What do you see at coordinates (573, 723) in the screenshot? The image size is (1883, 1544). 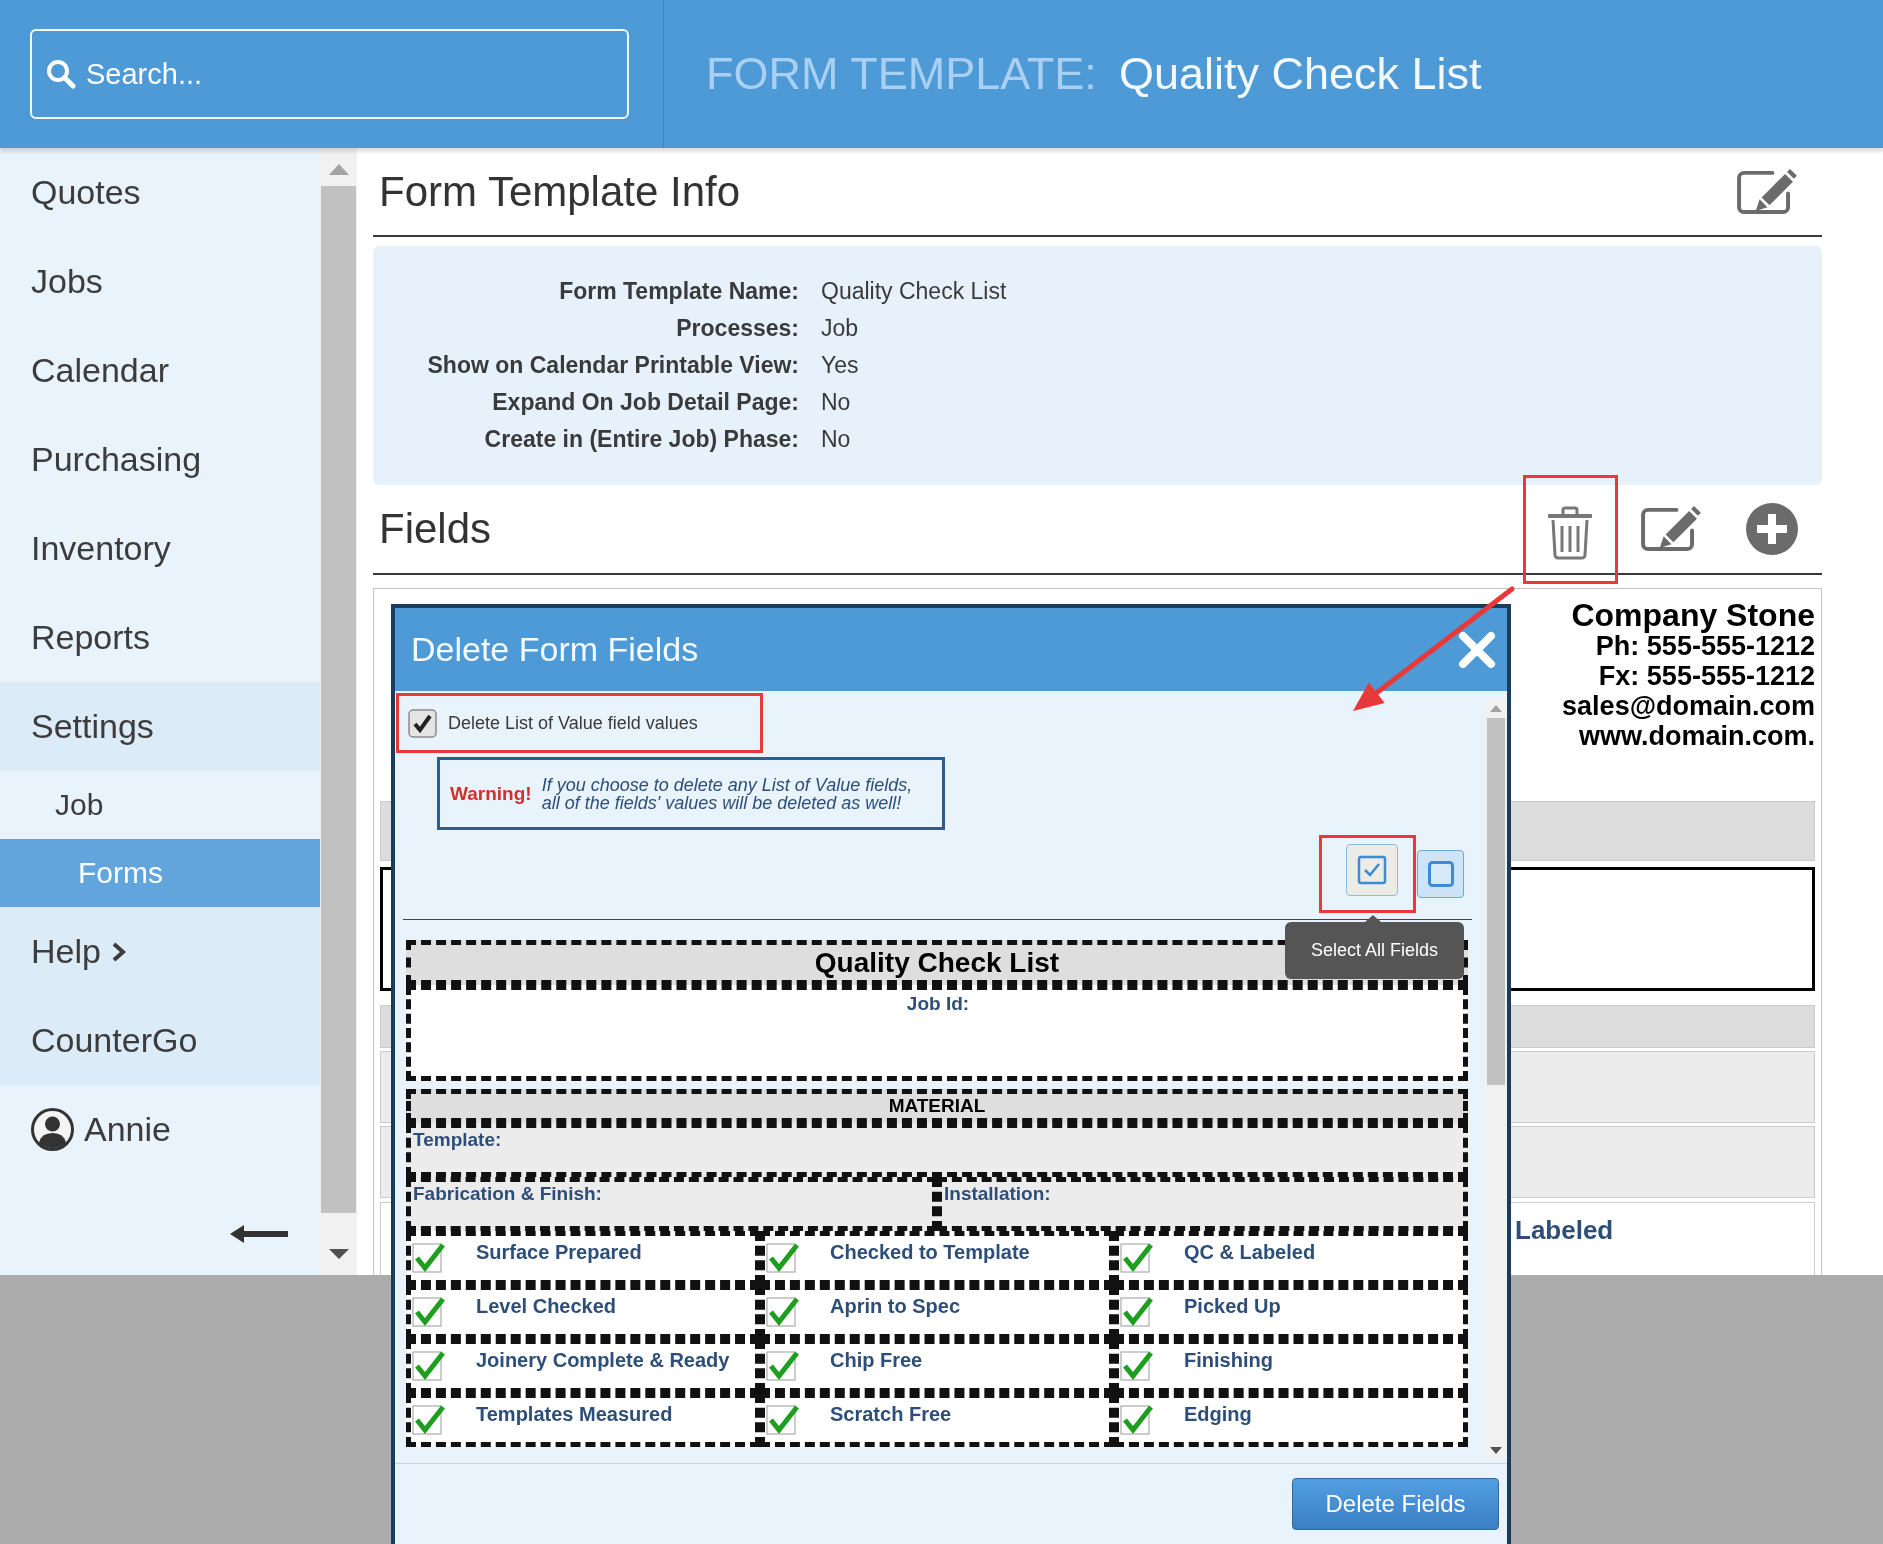 I see `checkbox-label: Delete List of Value field values` at bounding box center [573, 723].